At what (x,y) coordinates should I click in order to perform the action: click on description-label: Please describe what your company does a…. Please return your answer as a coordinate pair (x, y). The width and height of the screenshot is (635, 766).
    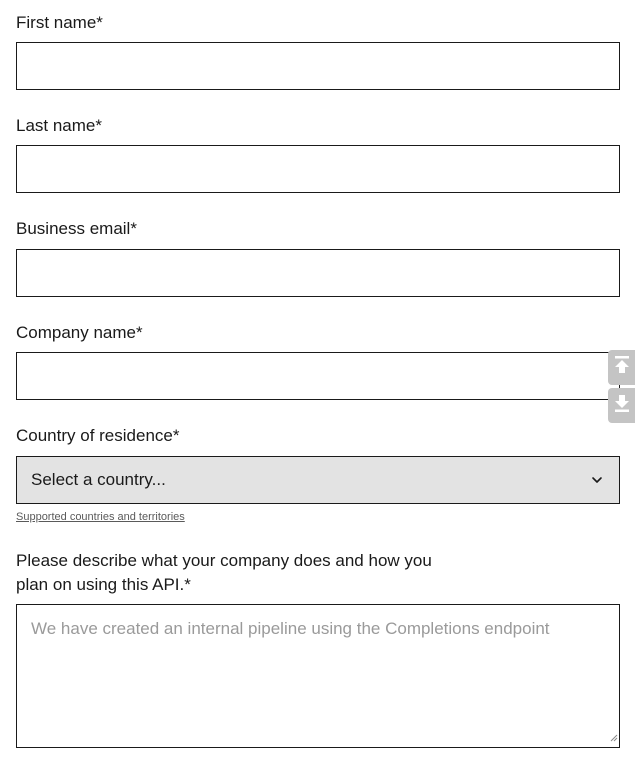
    Looking at the image, I should click on (224, 572).